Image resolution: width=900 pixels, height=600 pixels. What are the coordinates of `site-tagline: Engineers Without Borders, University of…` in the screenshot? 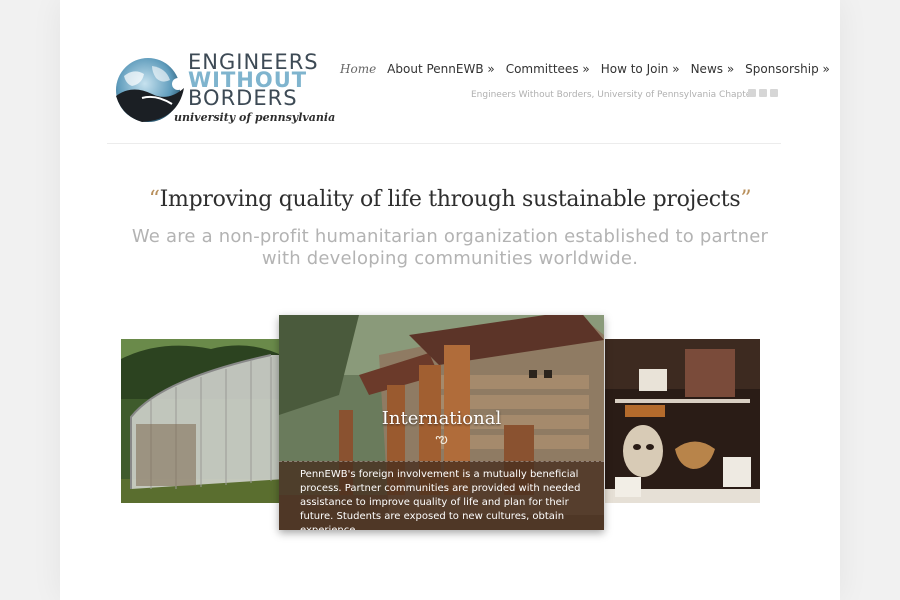 It's located at (613, 95).